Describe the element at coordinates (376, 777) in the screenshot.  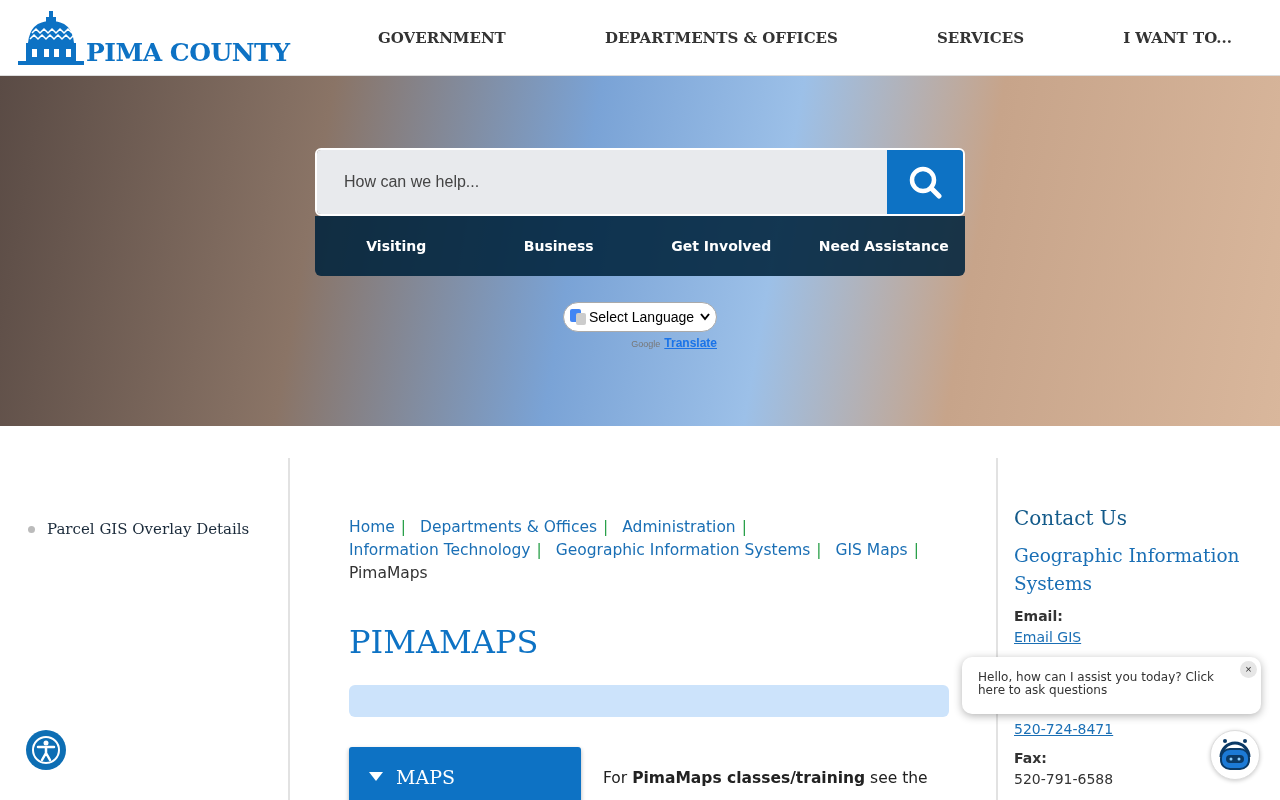
I see `caret-icon` at that location.